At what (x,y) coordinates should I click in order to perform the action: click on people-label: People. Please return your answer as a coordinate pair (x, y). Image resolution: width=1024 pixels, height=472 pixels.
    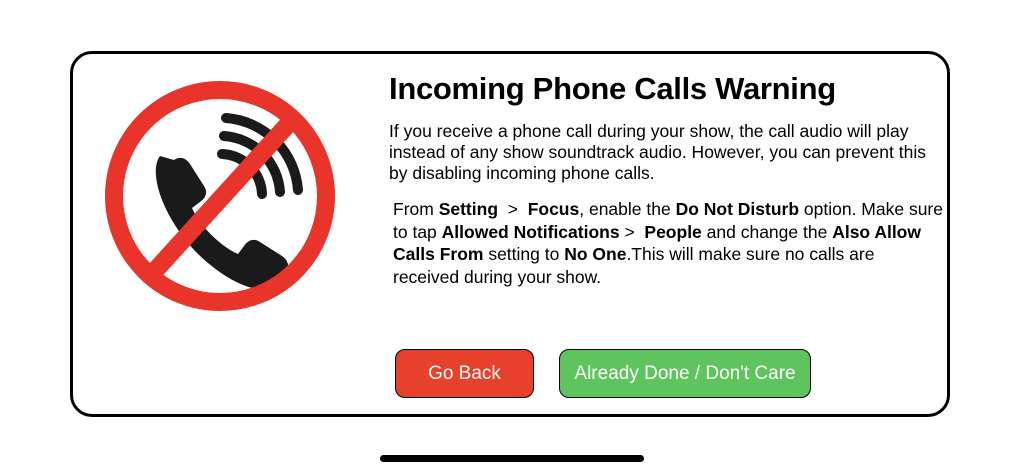
    Looking at the image, I should click on (673, 231).